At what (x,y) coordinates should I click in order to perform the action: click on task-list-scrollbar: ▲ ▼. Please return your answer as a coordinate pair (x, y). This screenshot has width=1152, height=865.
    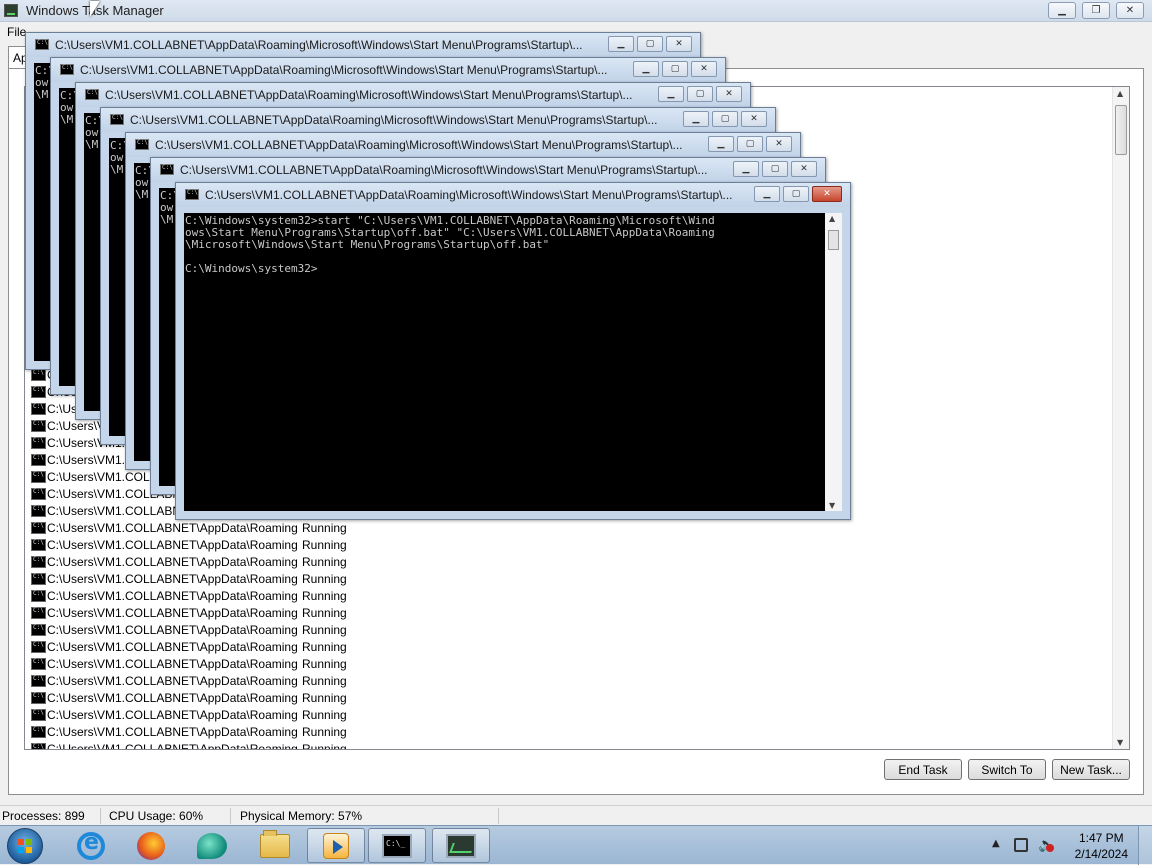
    Looking at the image, I should click on (1120, 418).